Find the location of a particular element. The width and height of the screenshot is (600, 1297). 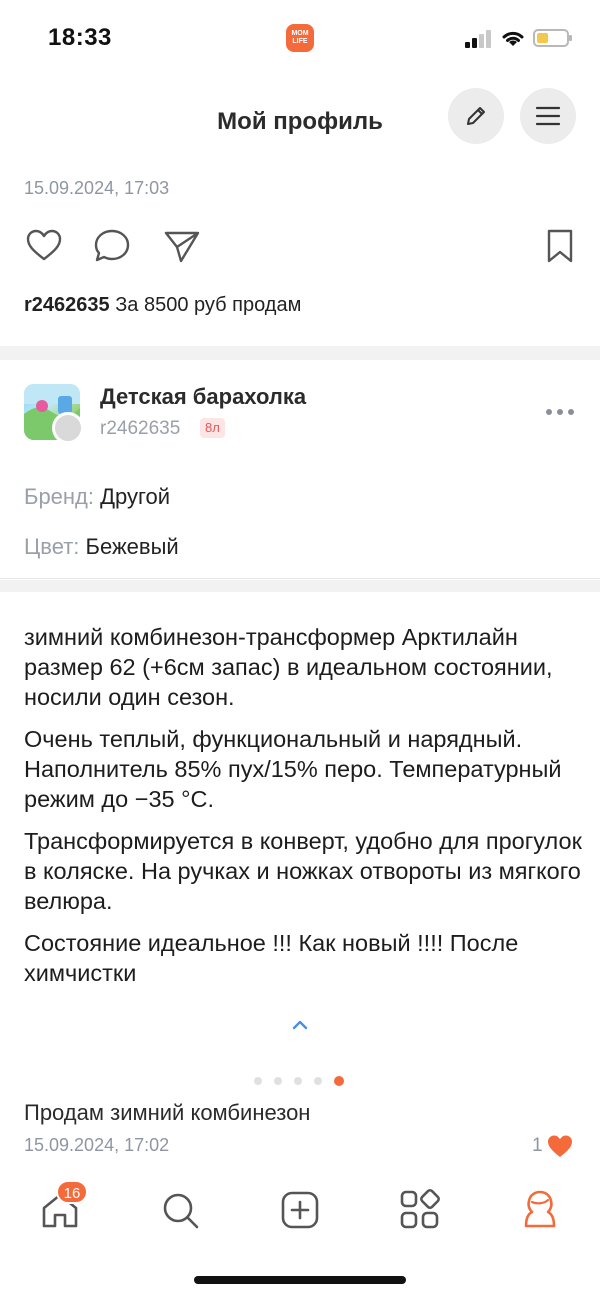

post-separator is located at coordinates (300, 353).